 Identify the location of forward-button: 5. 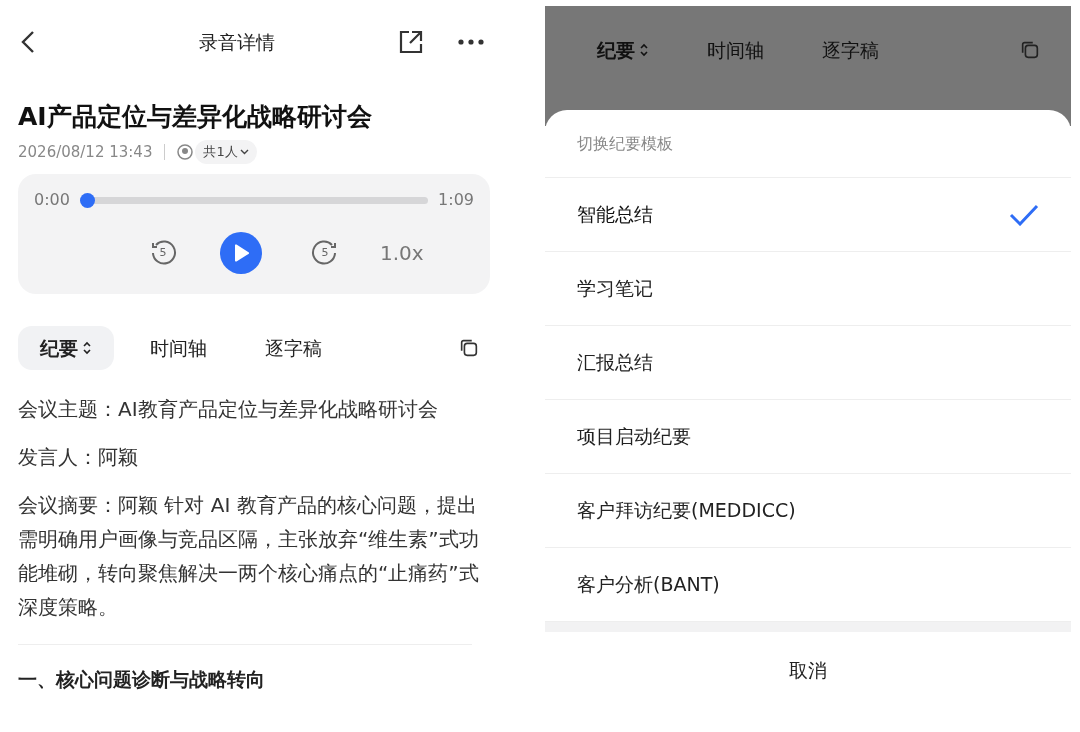
(325, 253).